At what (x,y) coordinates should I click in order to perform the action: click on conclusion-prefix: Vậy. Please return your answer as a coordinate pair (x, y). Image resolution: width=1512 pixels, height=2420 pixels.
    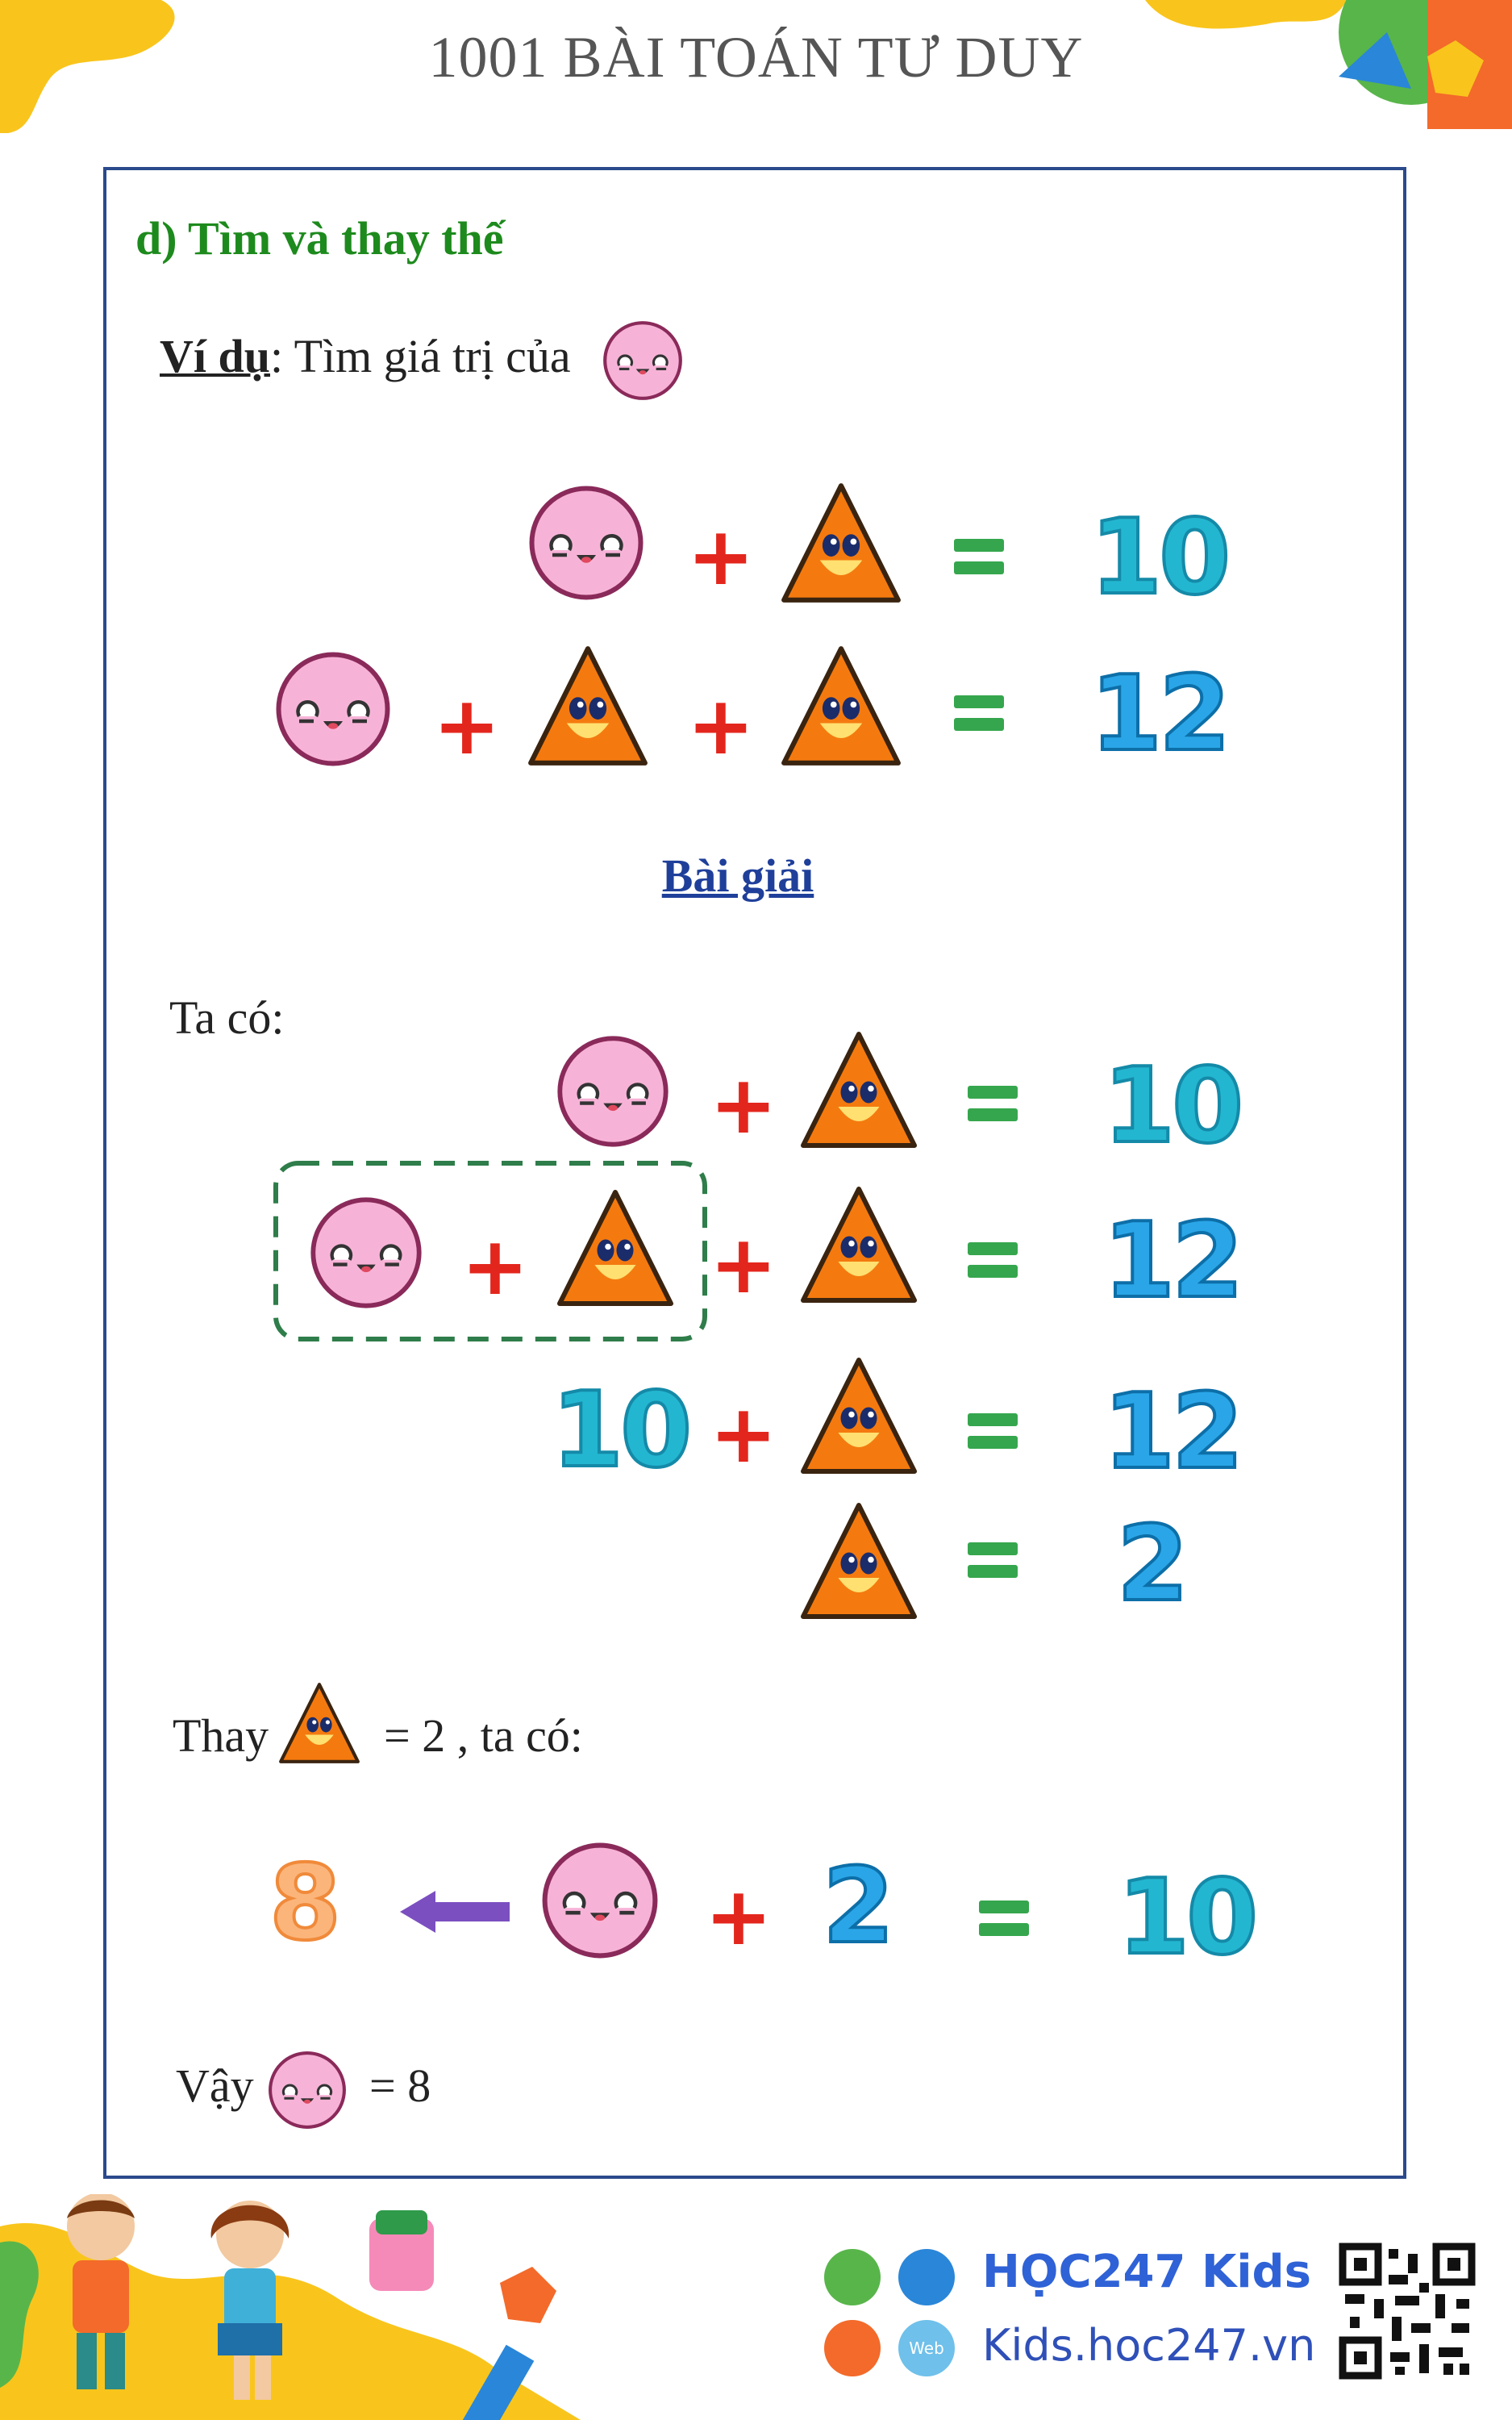
    Looking at the image, I should click on (215, 2086).